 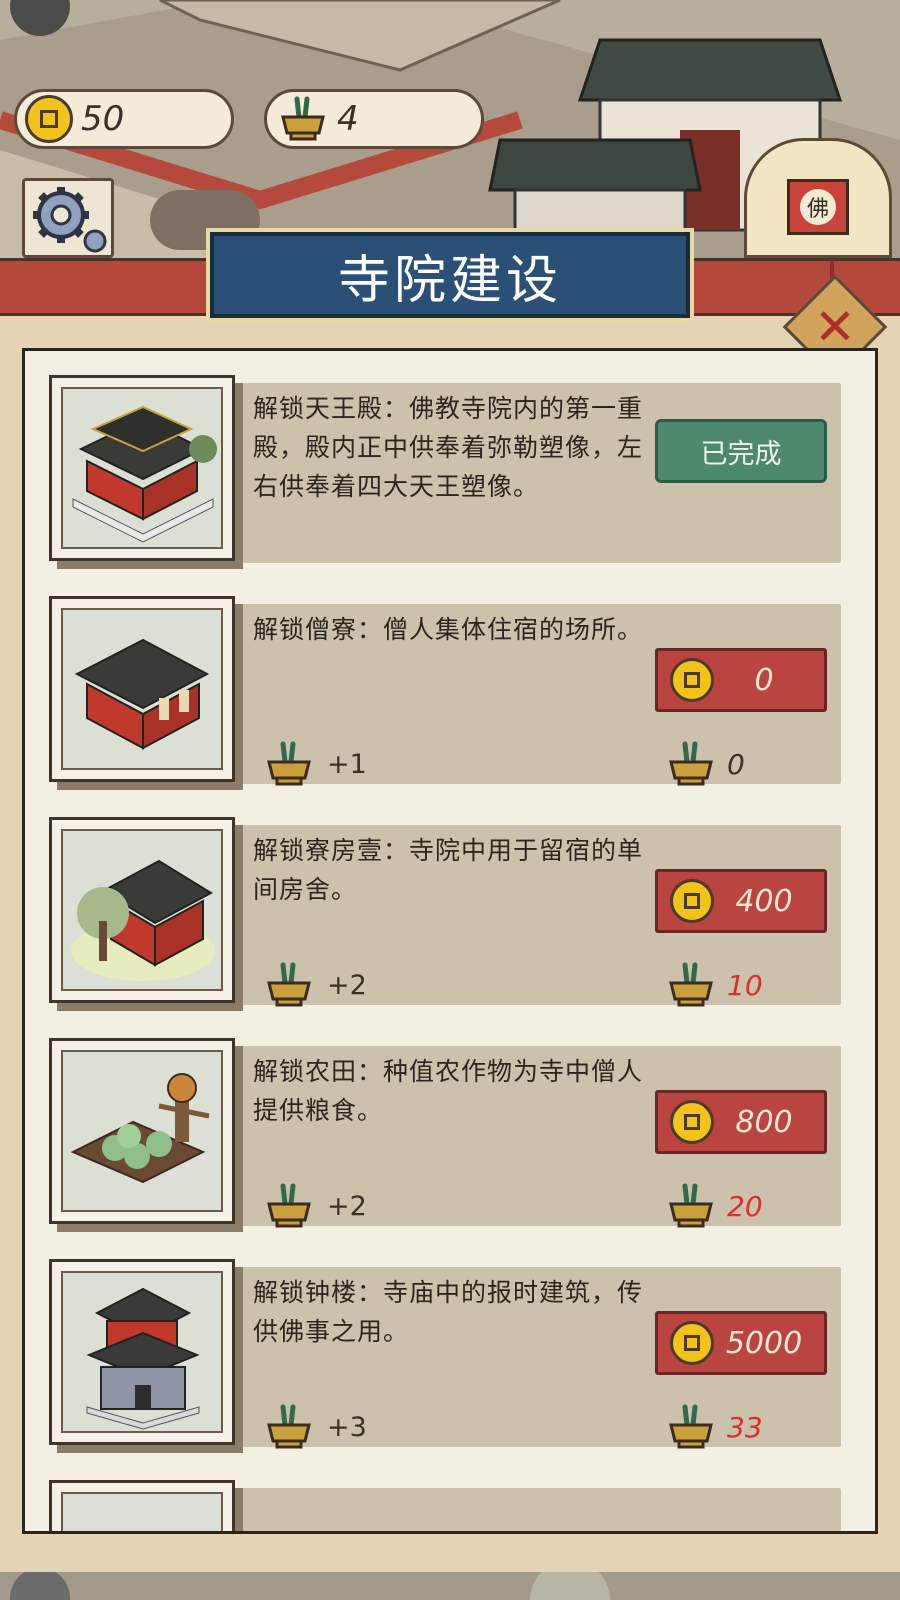 I want to click on item-description: 解锁僧寮：僧人集体住宿的场所。, so click(x=448, y=629).